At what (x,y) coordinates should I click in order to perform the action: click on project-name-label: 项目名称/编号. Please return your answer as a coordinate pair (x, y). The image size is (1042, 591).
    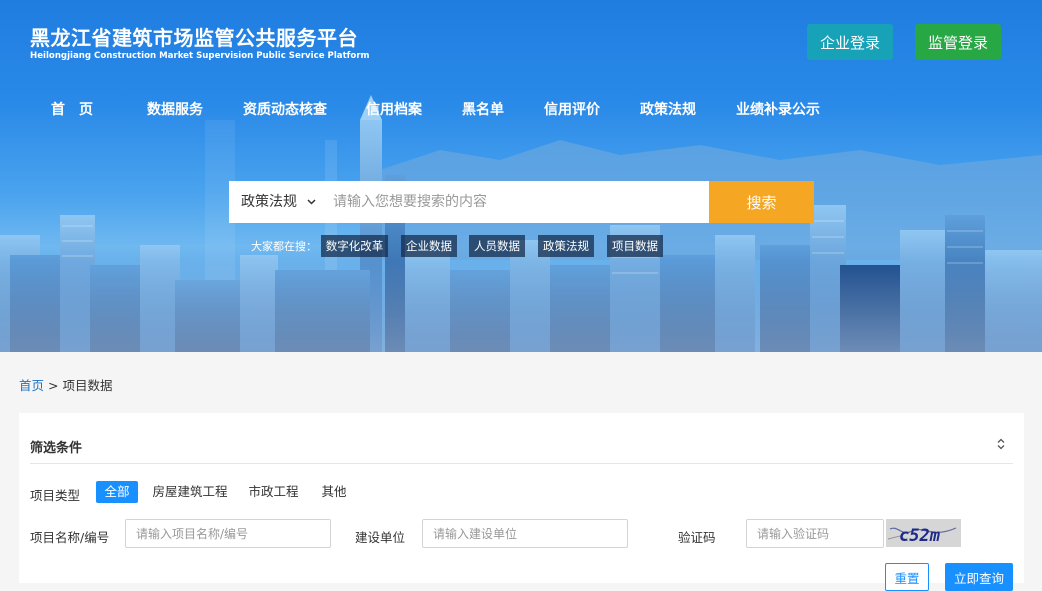
    Looking at the image, I should click on (70, 537).